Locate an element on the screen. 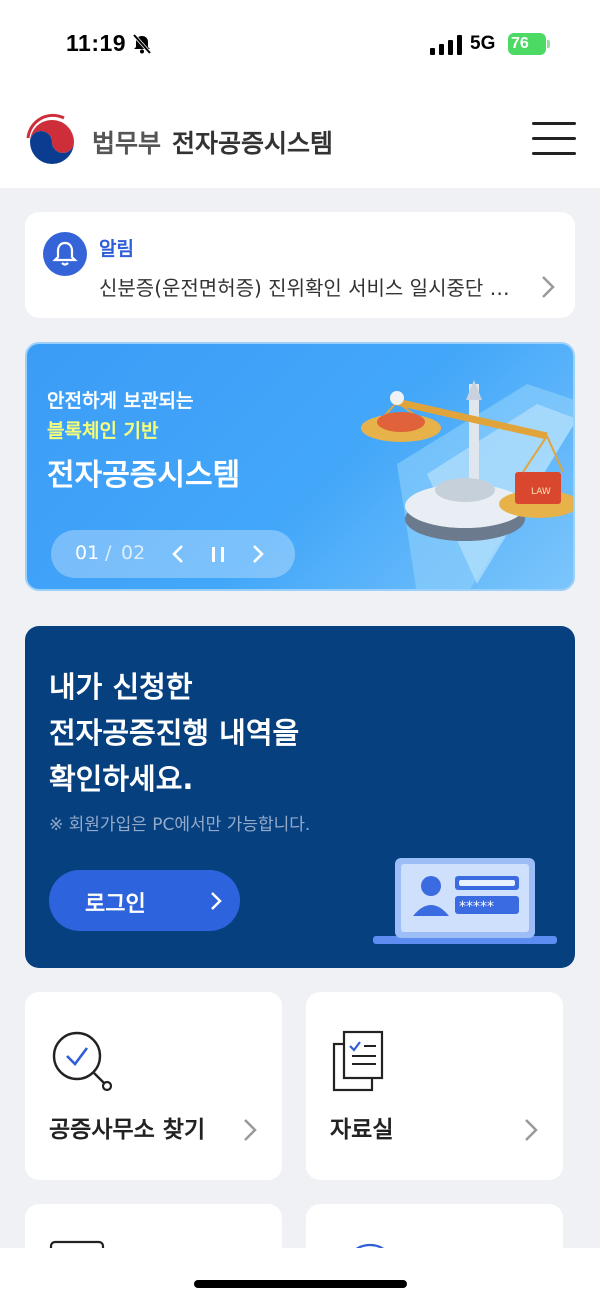 The height and width of the screenshot is (1301, 600). status-bar: 11:19 5G 76 is located at coordinates (300, 45).